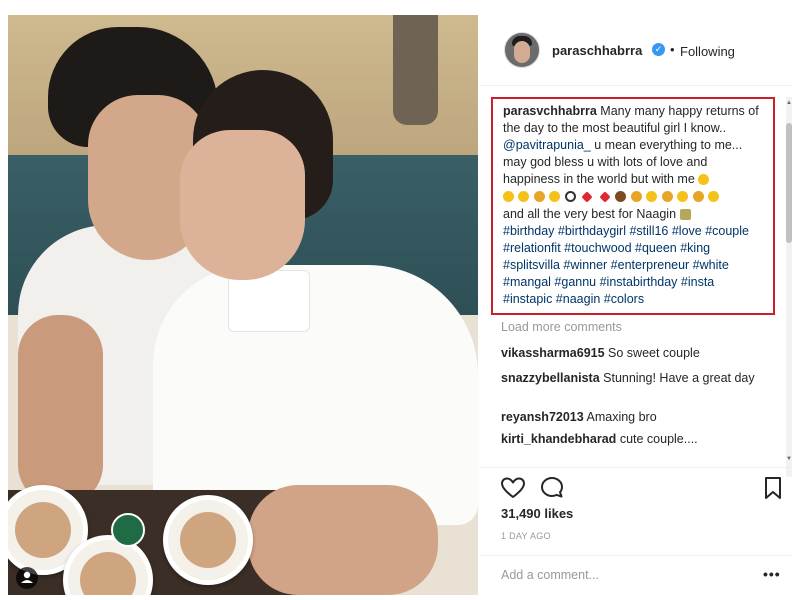 This screenshot has width=800, height=600. Describe the element at coordinates (553, 353) in the screenshot. I see `comment-username: vikassharma6915` at that location.